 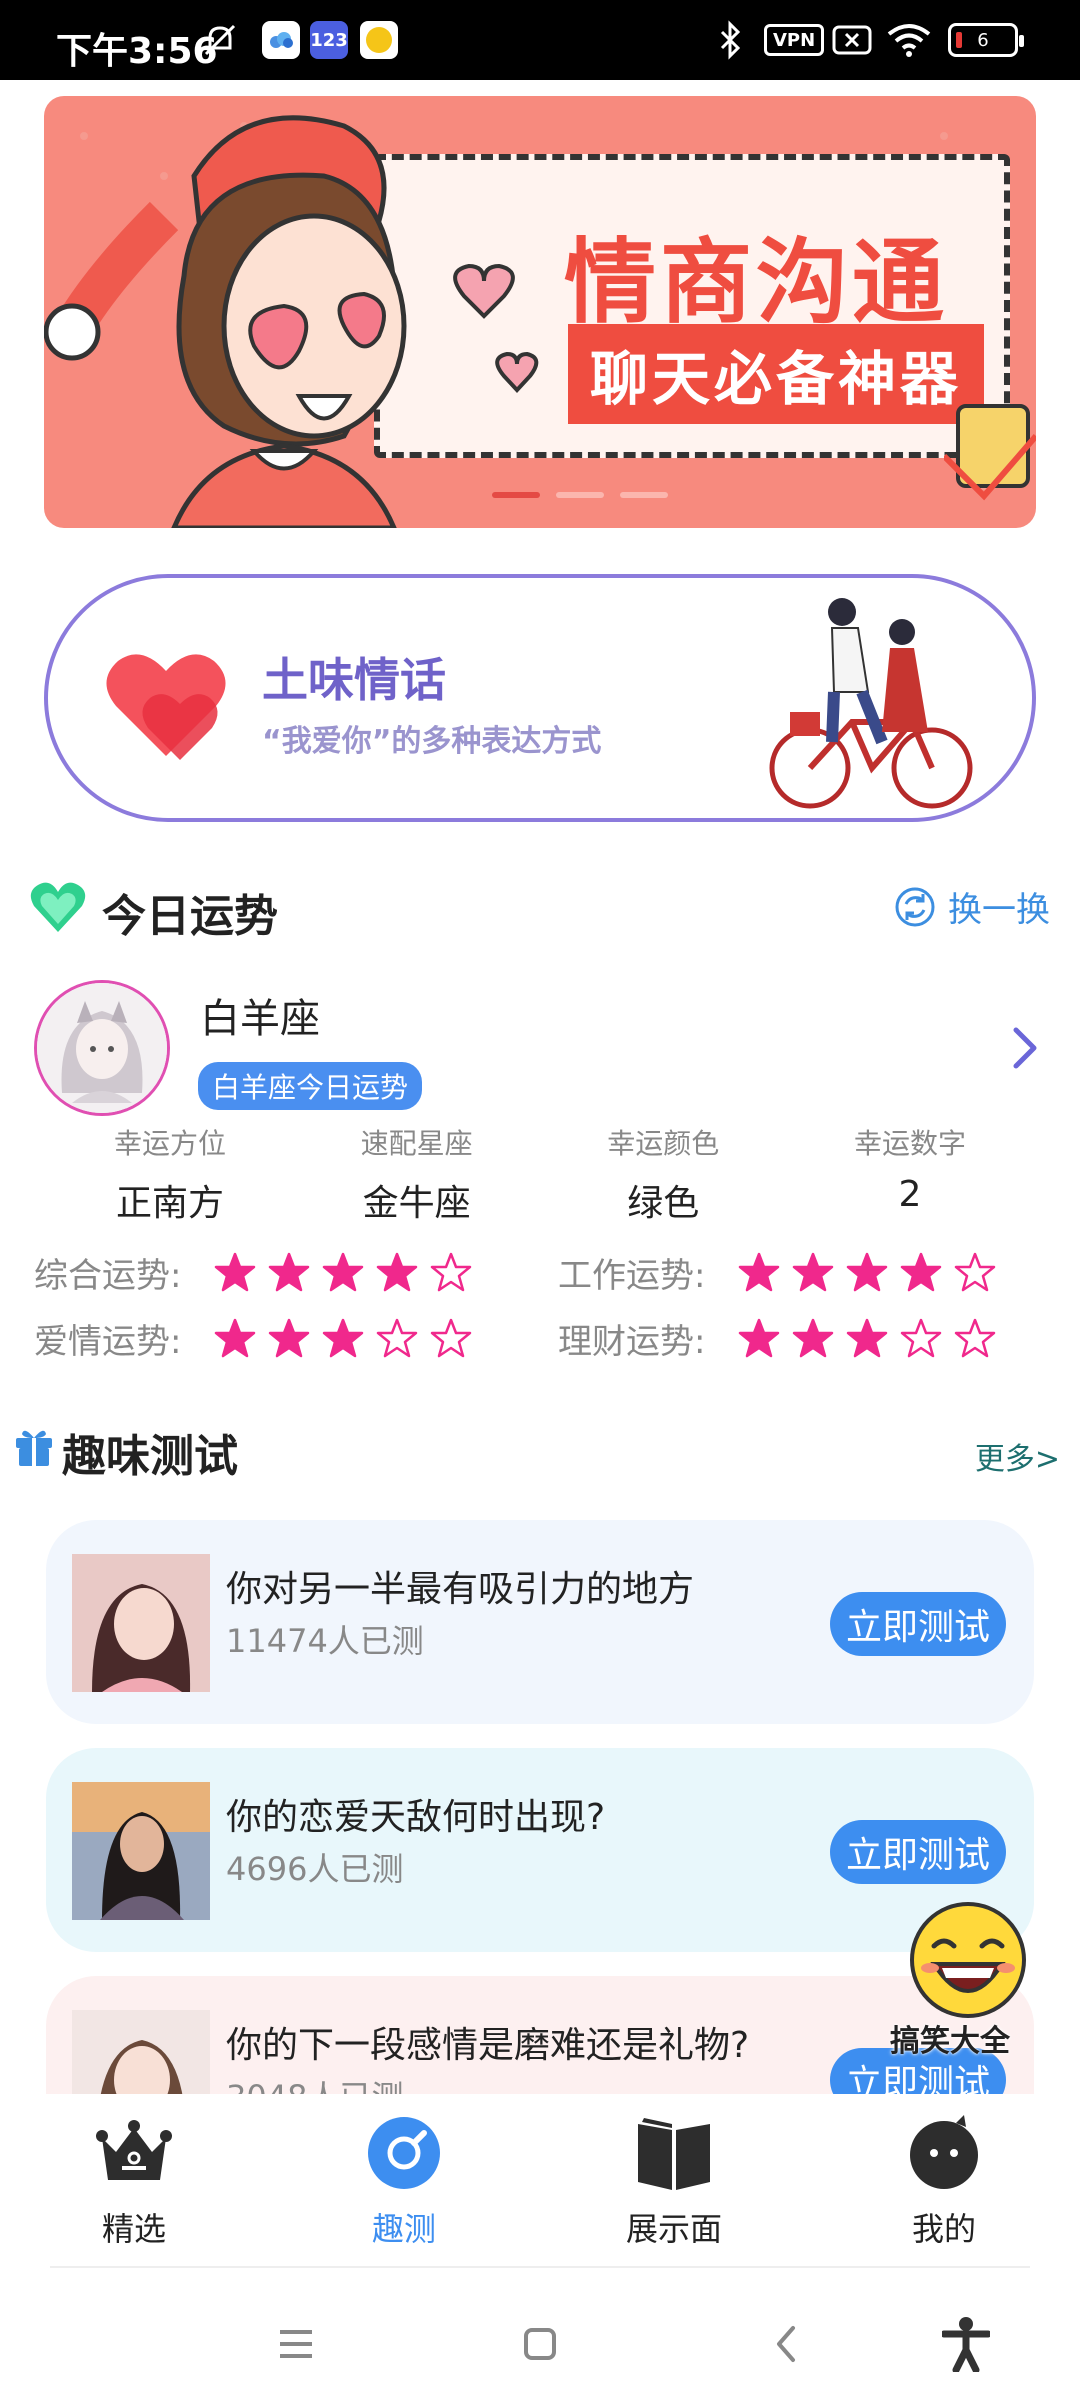 I want to click on fortune-overall: 综合运势:, so click(x=253, y=1272).